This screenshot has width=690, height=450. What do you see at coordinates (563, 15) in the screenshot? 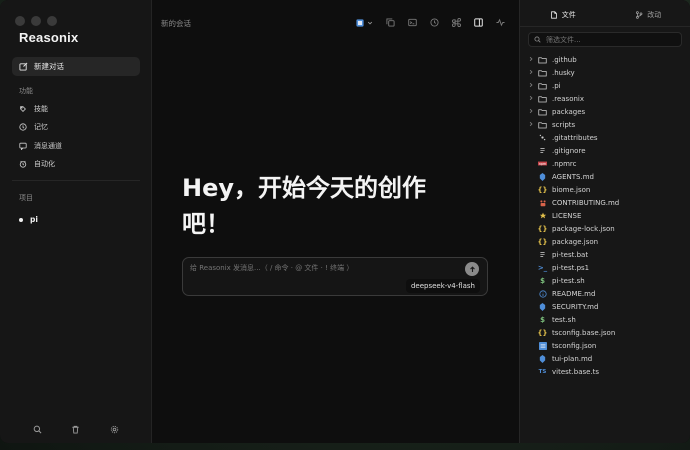
I see `tab-files: 文件` at bounding box center [563, 15].